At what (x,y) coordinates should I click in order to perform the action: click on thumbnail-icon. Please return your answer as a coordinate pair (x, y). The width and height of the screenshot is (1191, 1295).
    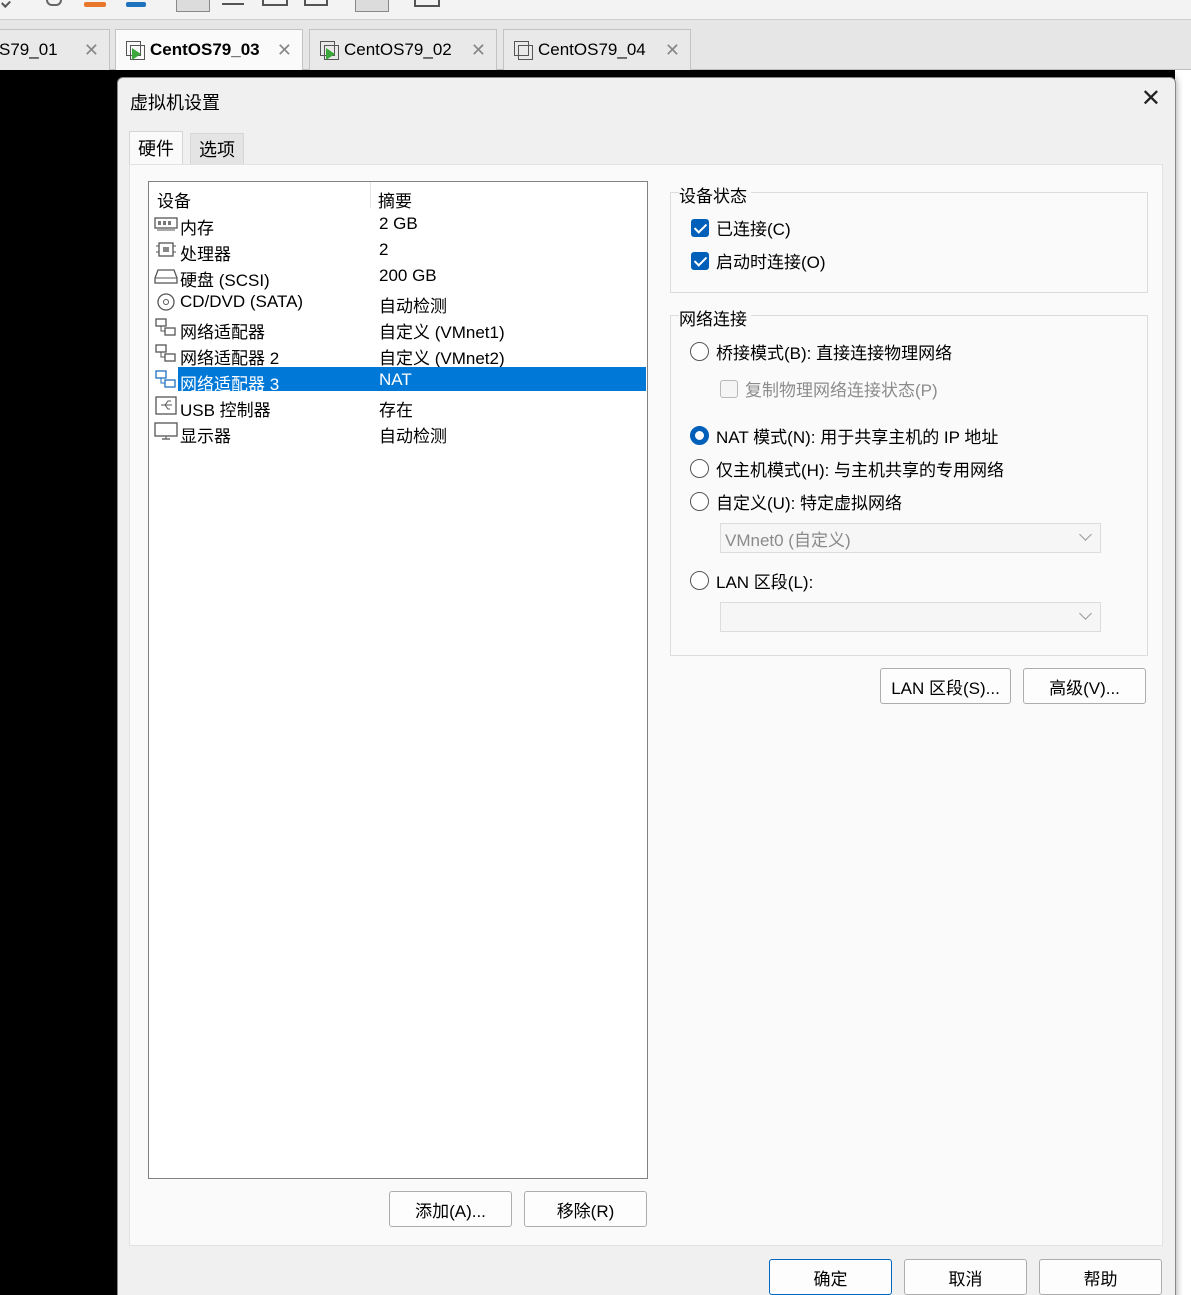
    Looking at the image, I should click on (427, 3).